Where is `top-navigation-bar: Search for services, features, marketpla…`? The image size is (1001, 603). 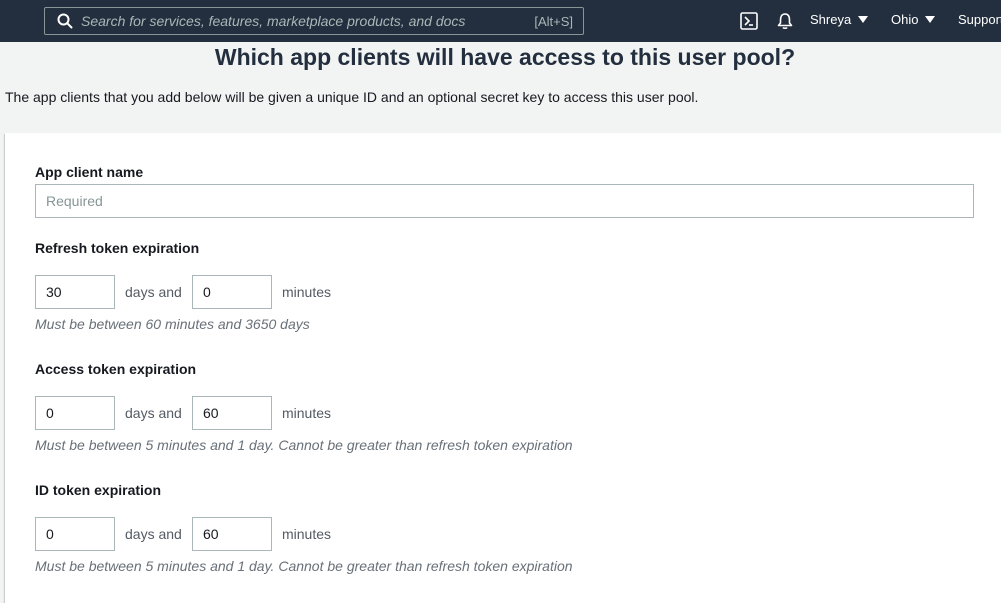
top-navigation-bar: Search for services, features, marketpla… is located at coordinates (500, 21).